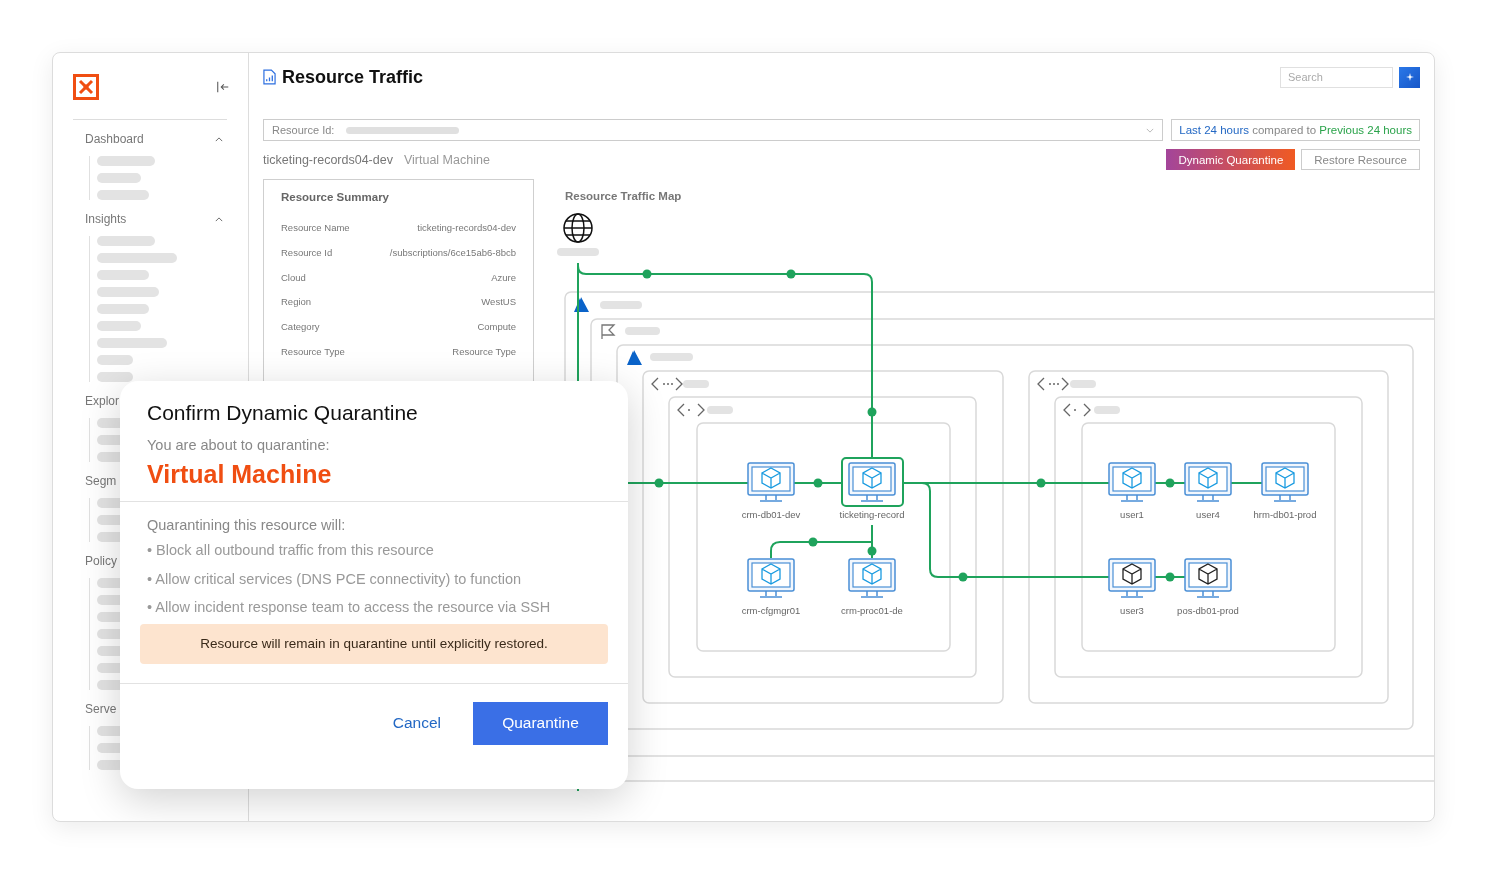 The width and height of the screenshot is (1488, 875). I want to click on collapse-sidebar-icon, so click(223, 86).